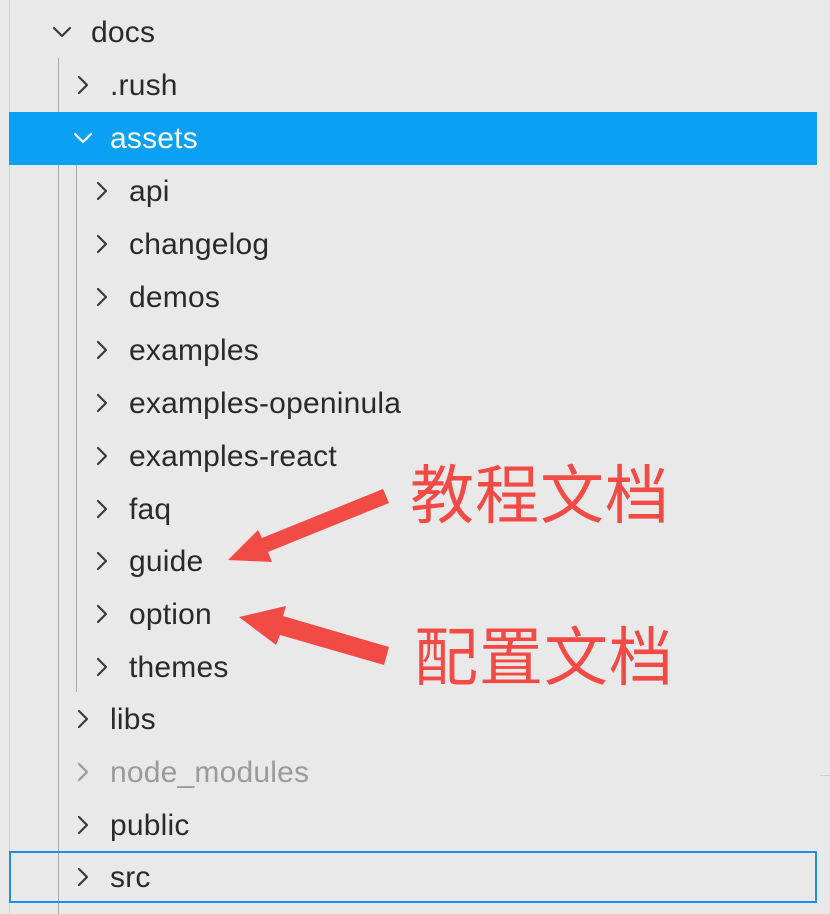 The width and height of the screenshot is (830, 914). I want to click on tree-item-label: option, so click(170, 614).